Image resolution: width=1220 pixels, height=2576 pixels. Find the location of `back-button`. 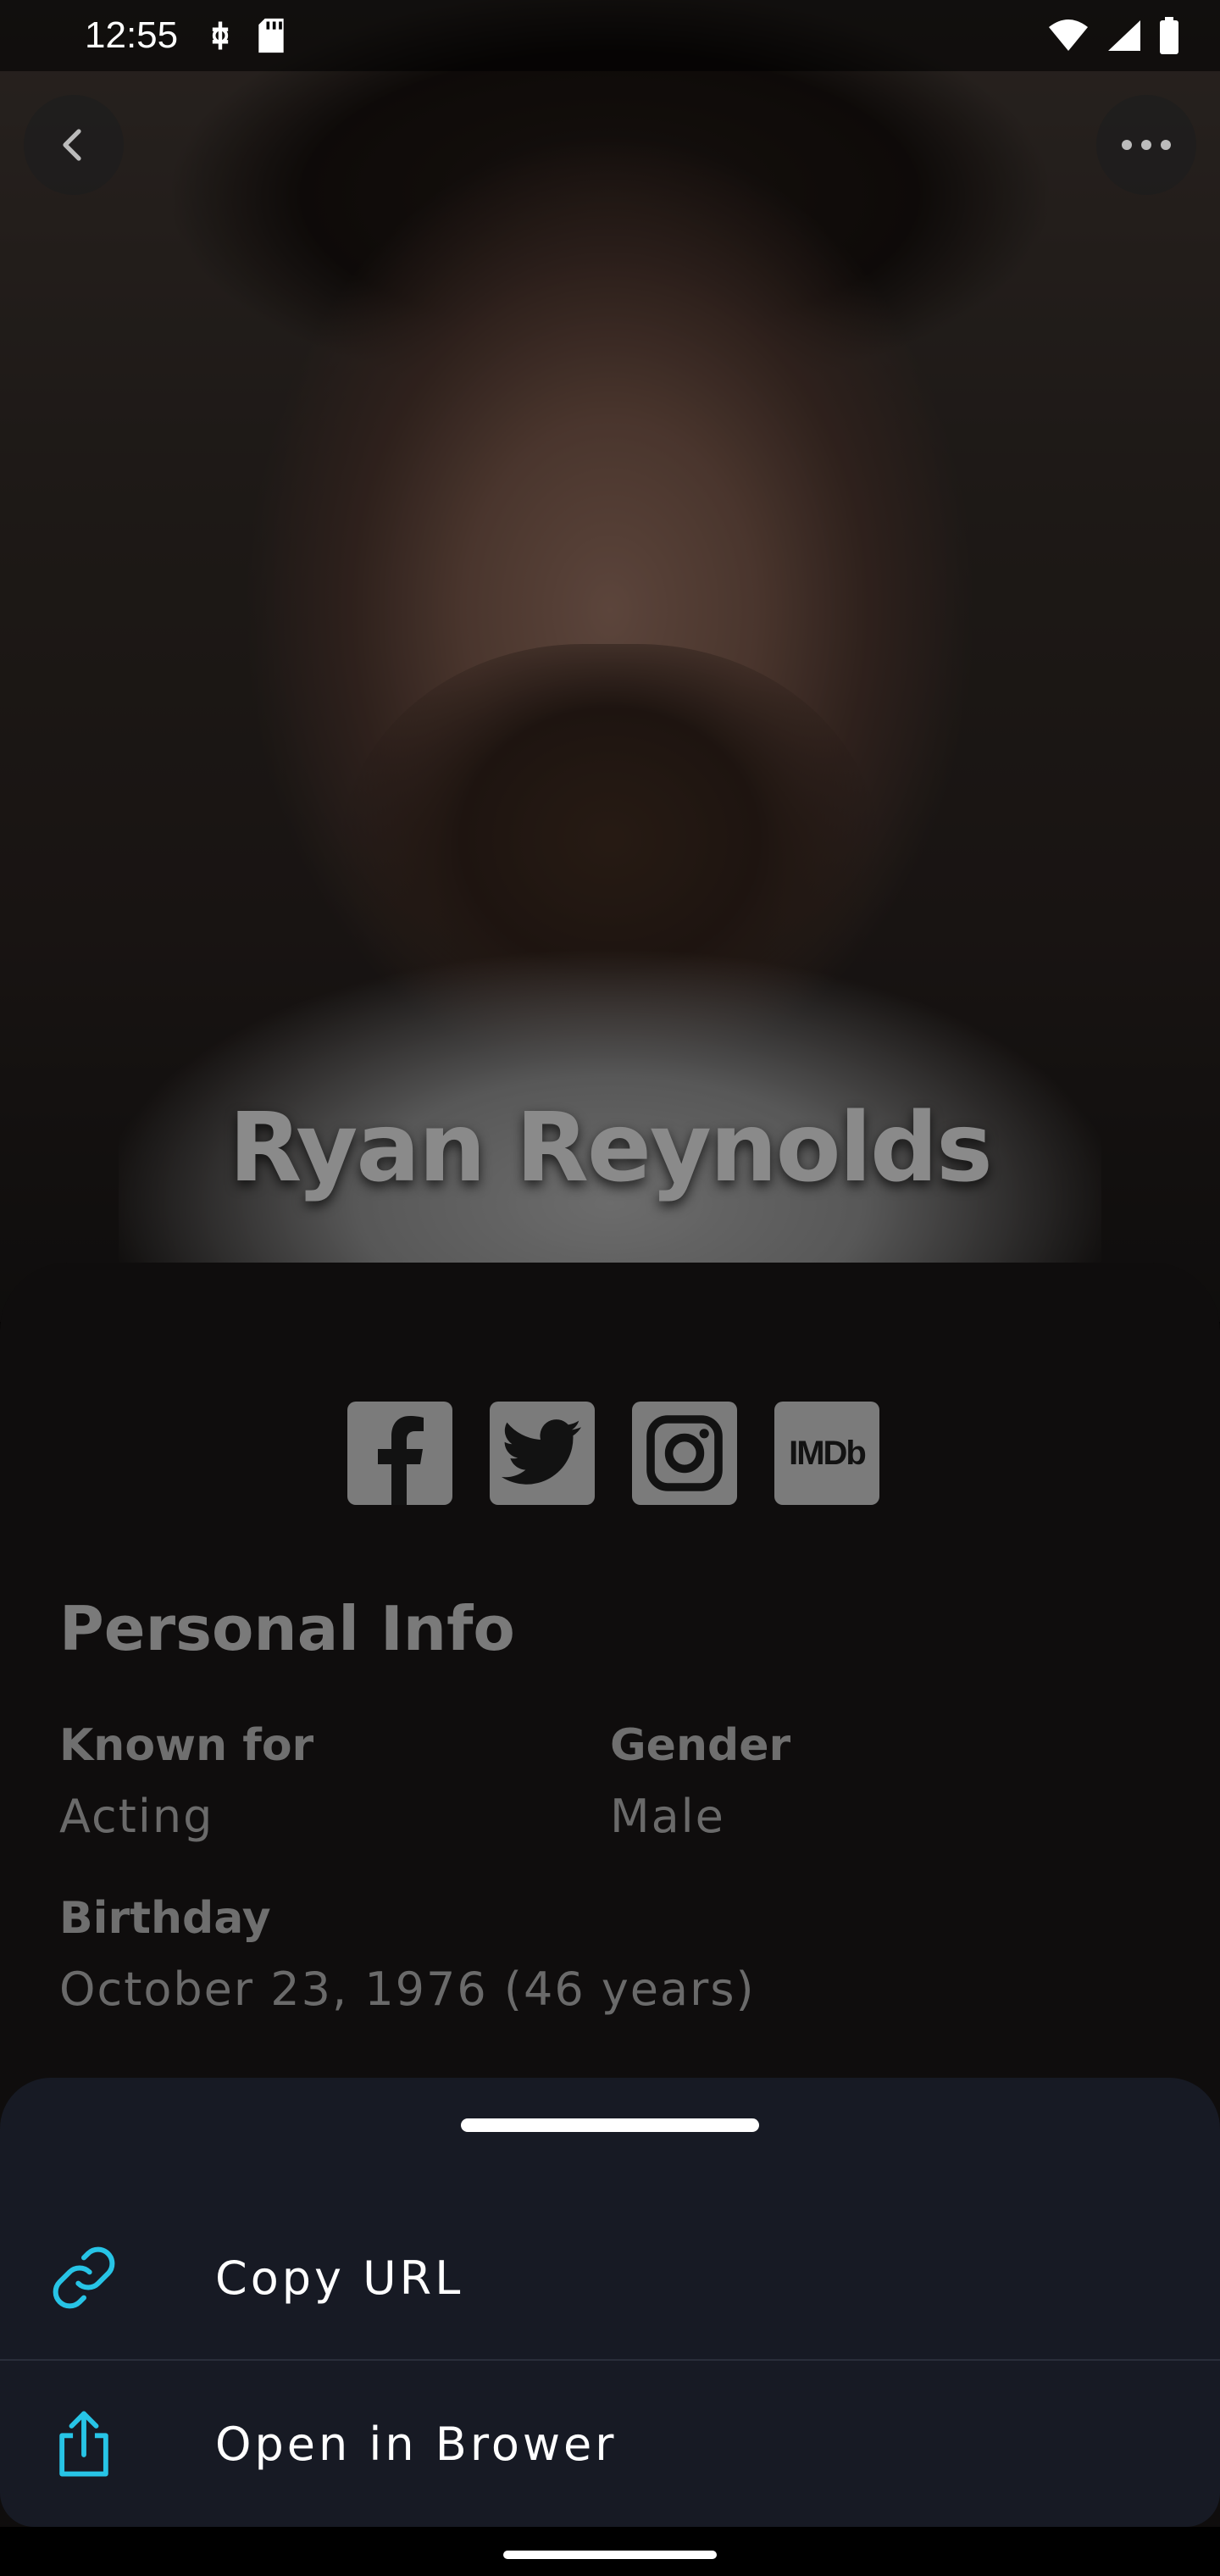

back-button is located at coordinates (74, 145).